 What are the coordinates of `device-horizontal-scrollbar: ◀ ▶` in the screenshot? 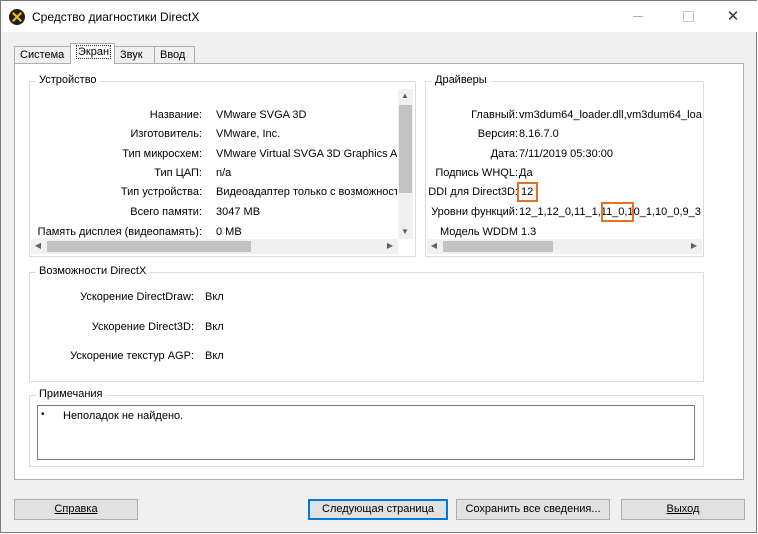 It's located at (214, 246).